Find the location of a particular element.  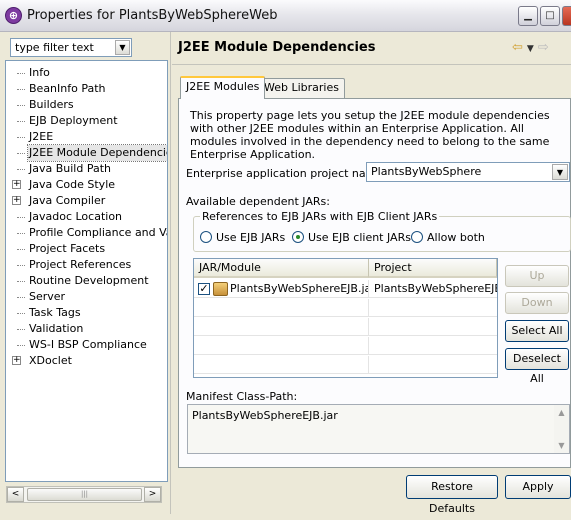

history-dropdown-icon: ▼ is located at coordinates (530, 49).